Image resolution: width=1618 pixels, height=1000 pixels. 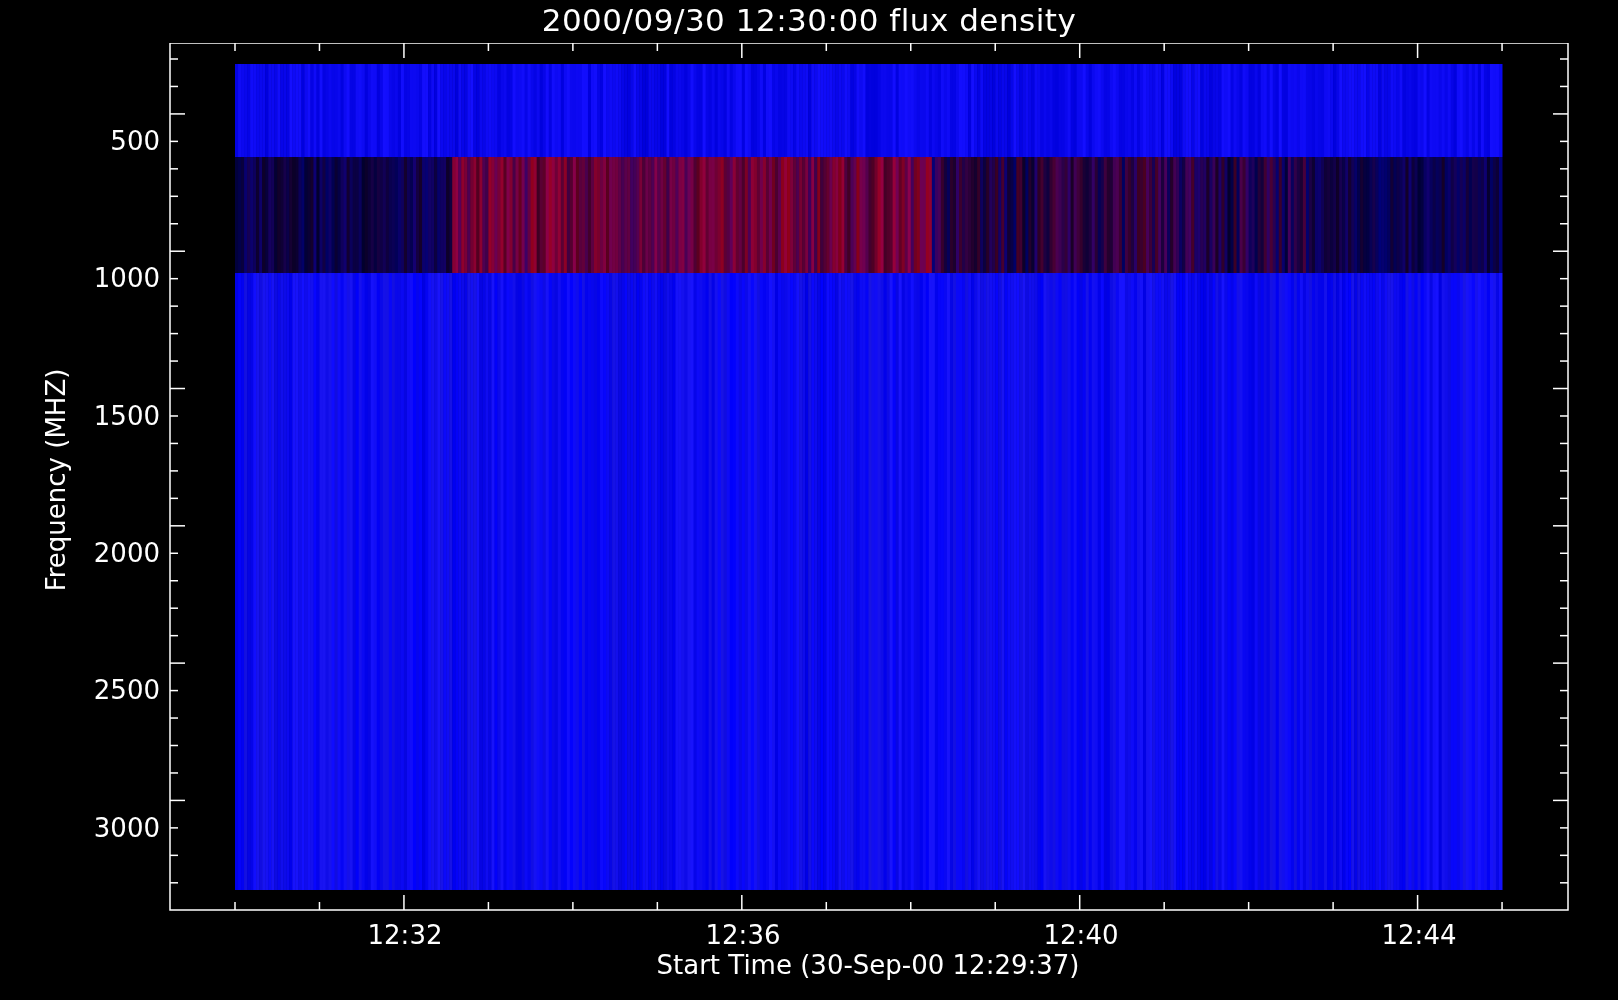 What do you see at coordinates (868, 965) in the screenshot?
I see `x-axis-title: Start Time (30-Sep-00 12:29:37)` at bounding box center [868, 965].